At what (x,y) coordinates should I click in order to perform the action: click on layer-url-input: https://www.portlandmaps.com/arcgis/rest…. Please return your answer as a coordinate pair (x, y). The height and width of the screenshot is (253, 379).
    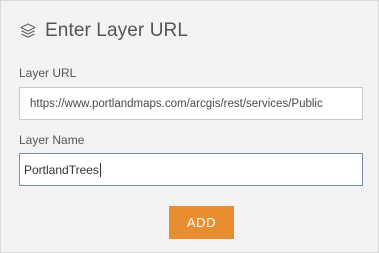
    Looking at the image, I should click on (191, 103).